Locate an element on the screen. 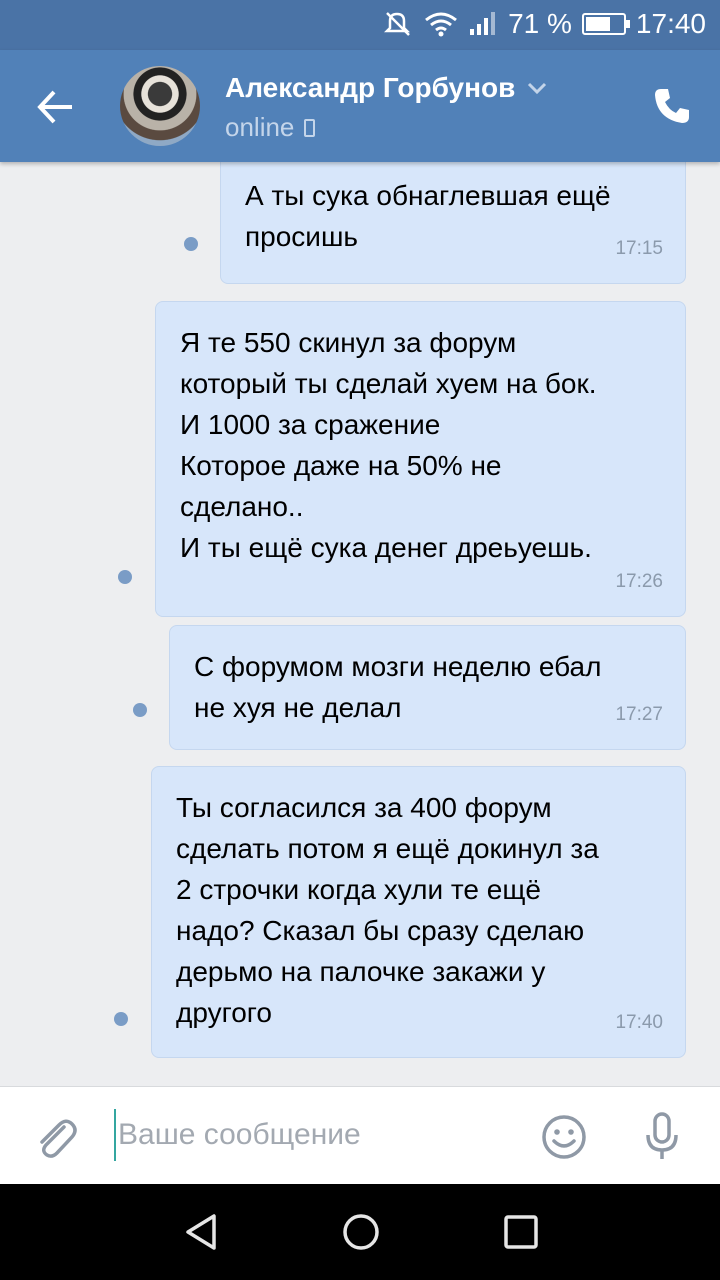 This screenshot has width=720, height=1280. battery-icon is located at coordinates (605, 24).